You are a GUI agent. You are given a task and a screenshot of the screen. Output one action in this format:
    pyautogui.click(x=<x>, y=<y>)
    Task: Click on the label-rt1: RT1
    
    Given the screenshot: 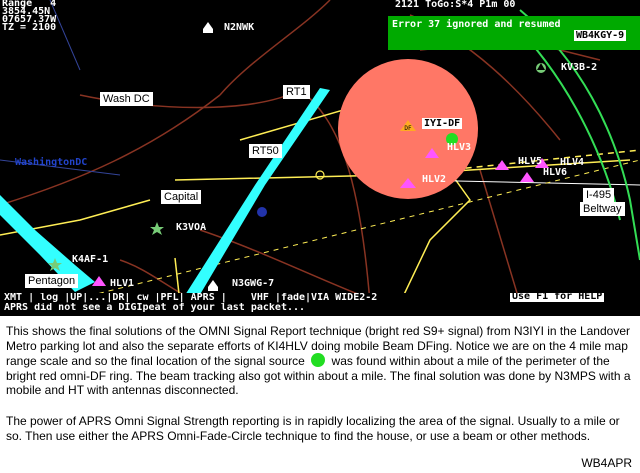 What is the action you would take?
    pyautogui.click(x=296, y=92)
    